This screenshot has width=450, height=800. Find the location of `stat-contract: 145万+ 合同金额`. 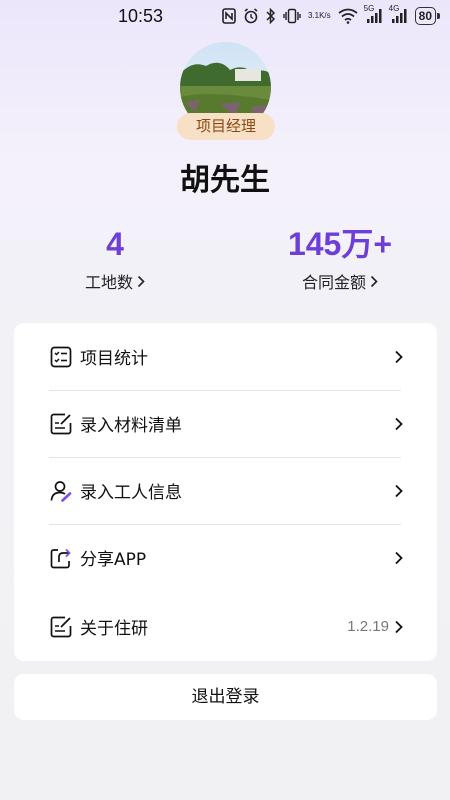

stat-contract: 145万+ 合同金额 is located at coordinates (340, 259).